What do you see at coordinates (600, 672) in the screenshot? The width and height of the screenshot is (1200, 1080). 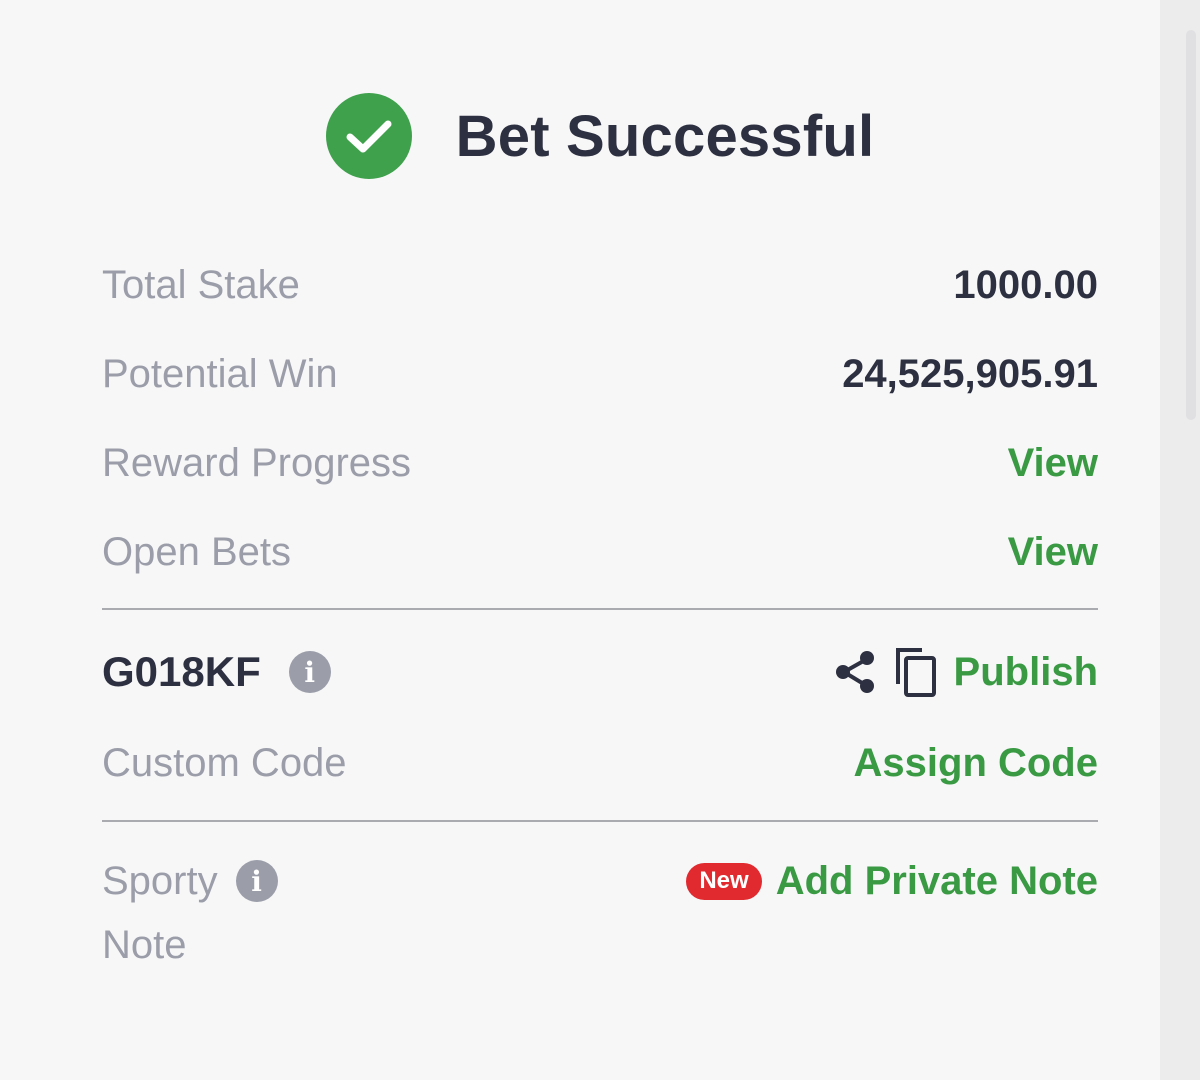 I see `booking-code-row: G018KF i Publish` at bounding box center [600, 672].